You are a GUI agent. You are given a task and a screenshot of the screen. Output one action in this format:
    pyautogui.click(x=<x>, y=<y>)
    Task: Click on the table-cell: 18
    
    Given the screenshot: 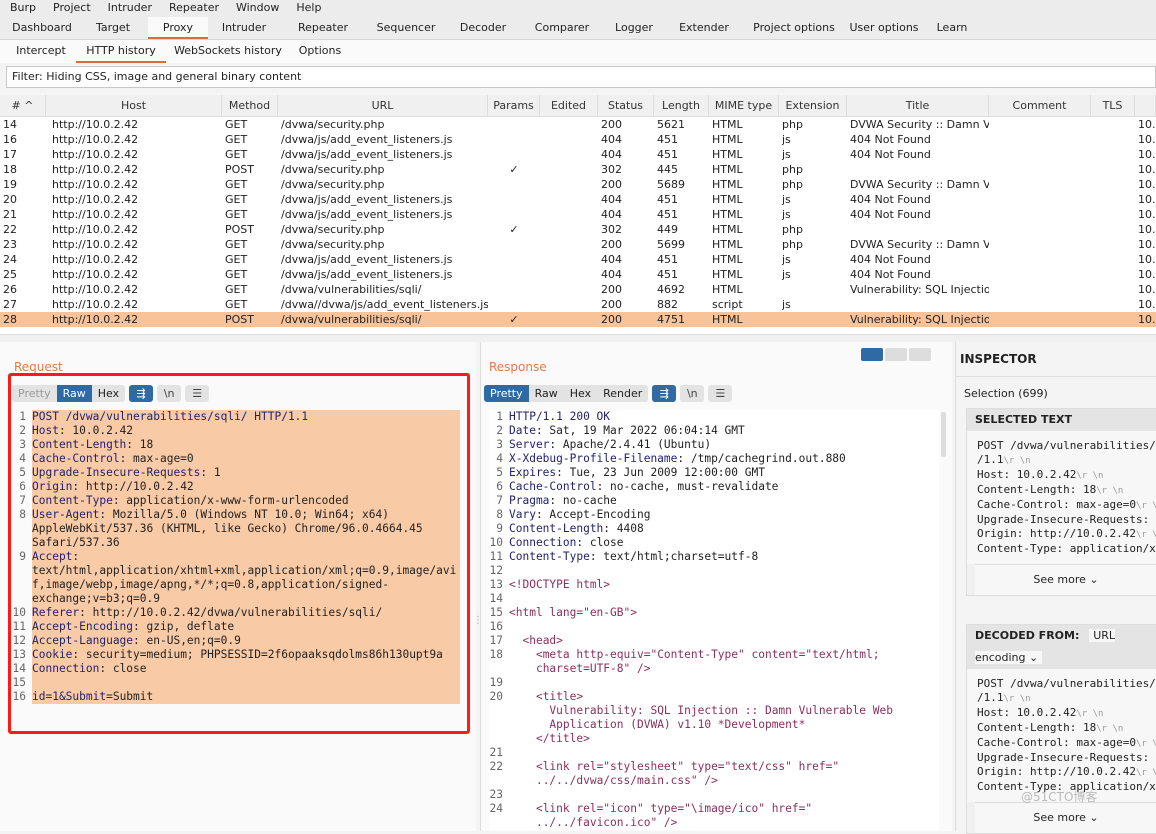 What is the action you would take?
    pyautogui.click(x=10, y=169)
    